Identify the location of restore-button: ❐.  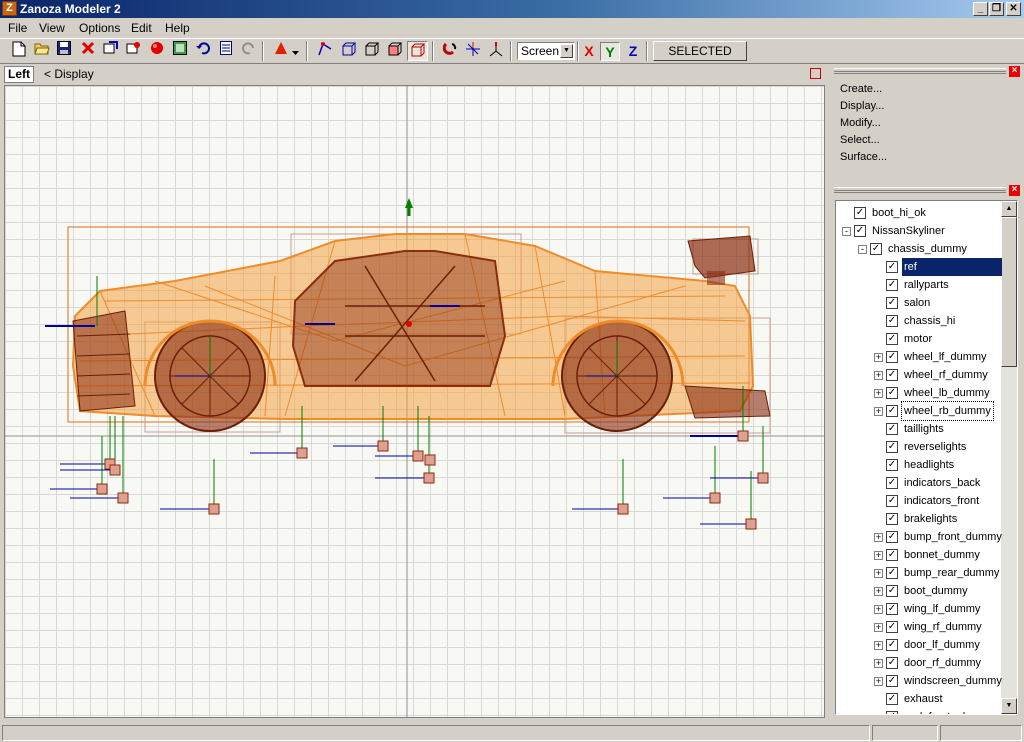
(996, 9).